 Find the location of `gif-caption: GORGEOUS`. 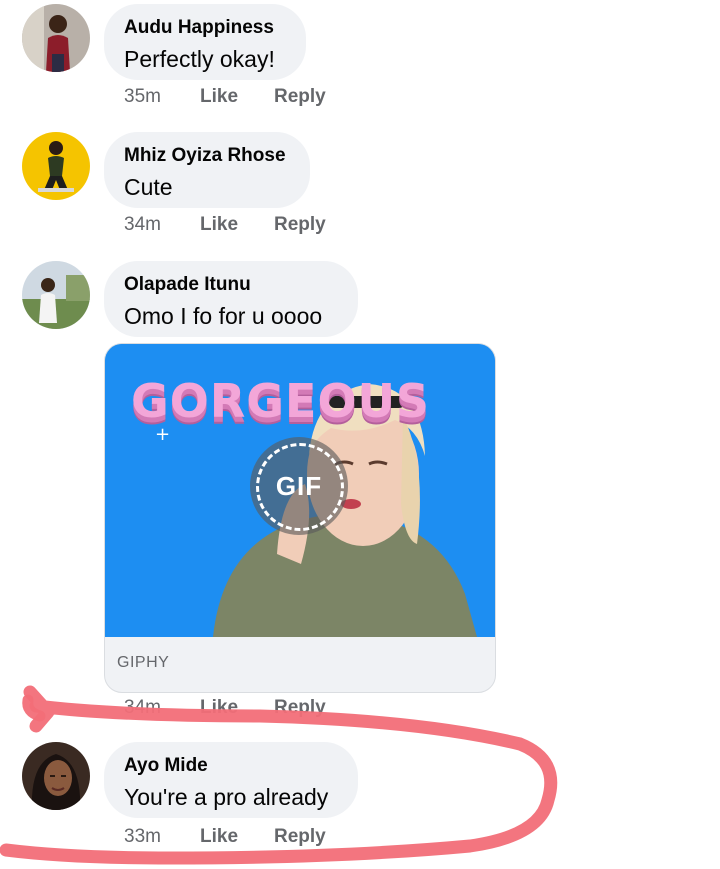

gif-caption: GORGEOUS is located at coordinates (281, 401).